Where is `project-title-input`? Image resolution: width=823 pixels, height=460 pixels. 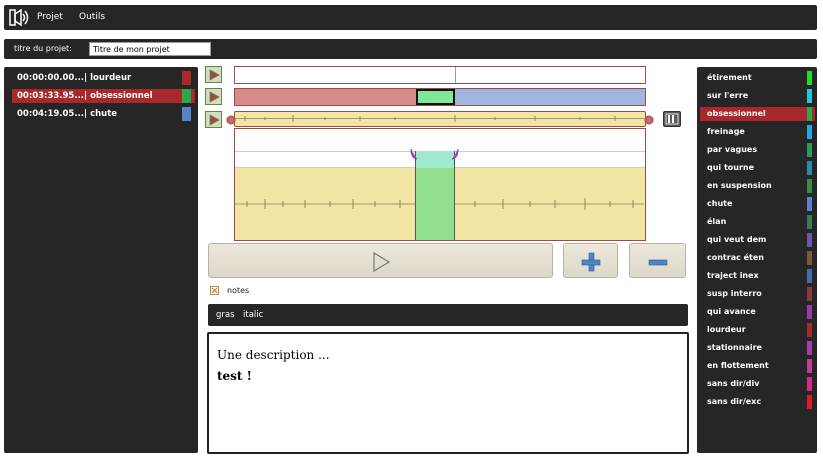
project-title-input is located at coordinates (150, 49).